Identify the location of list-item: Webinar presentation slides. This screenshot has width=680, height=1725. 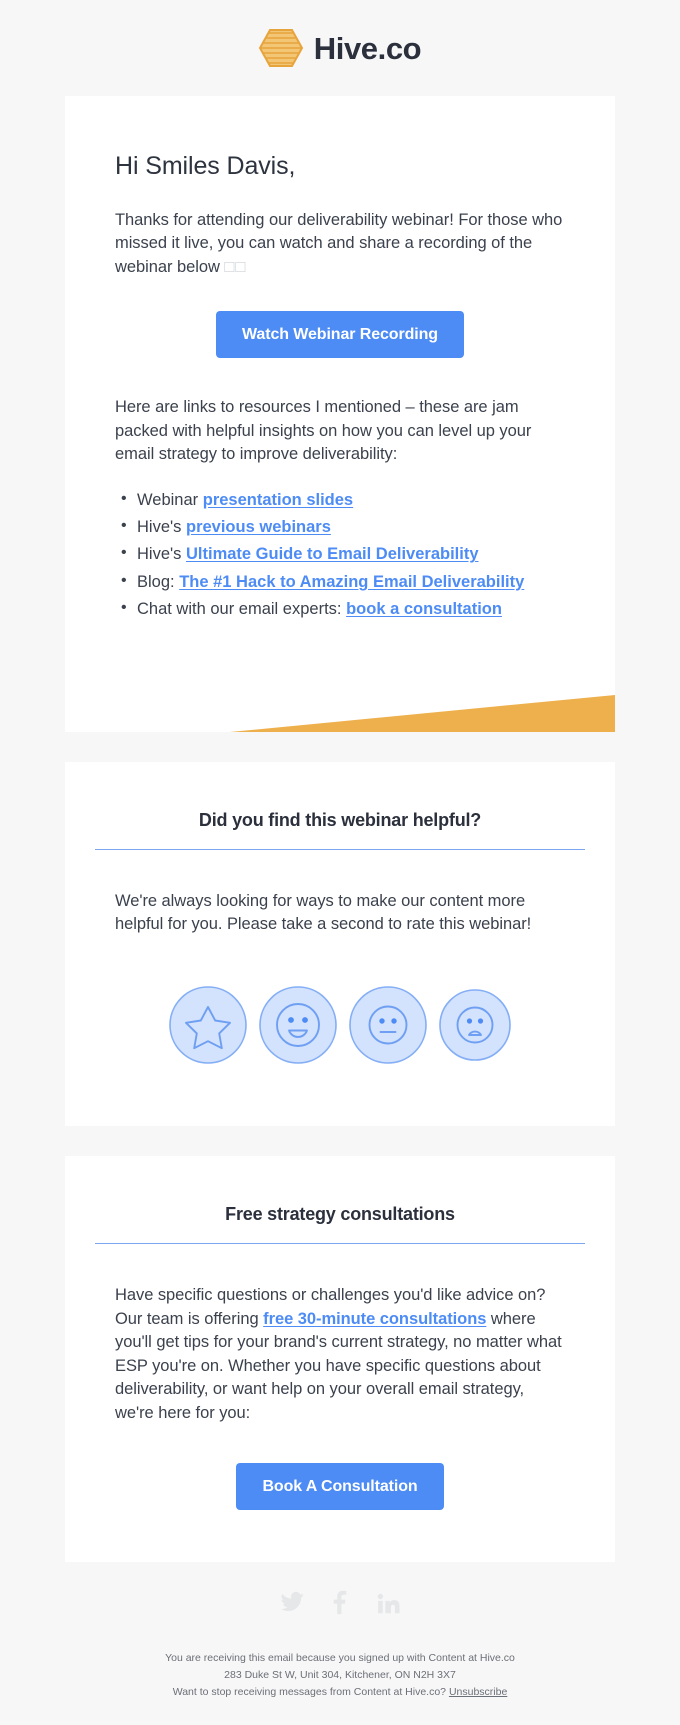
(340, 500).